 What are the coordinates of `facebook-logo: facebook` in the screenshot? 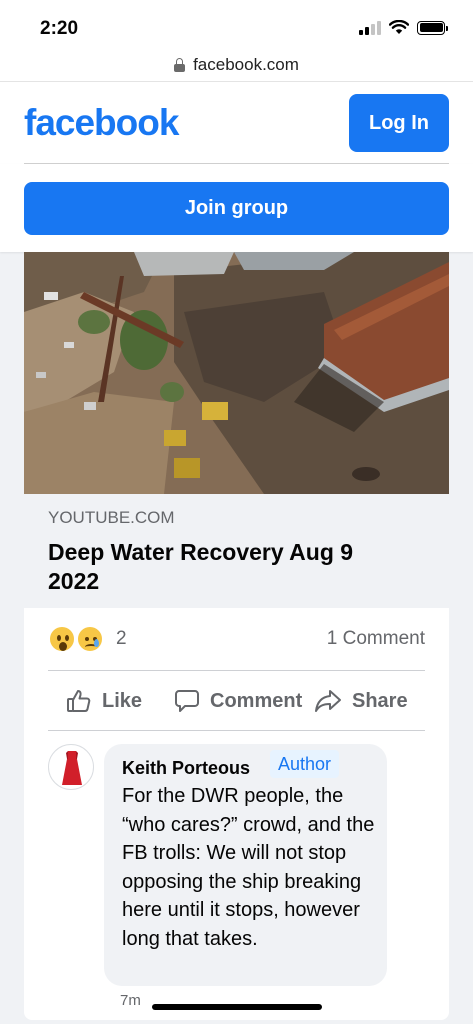 It's located at (101, 123).